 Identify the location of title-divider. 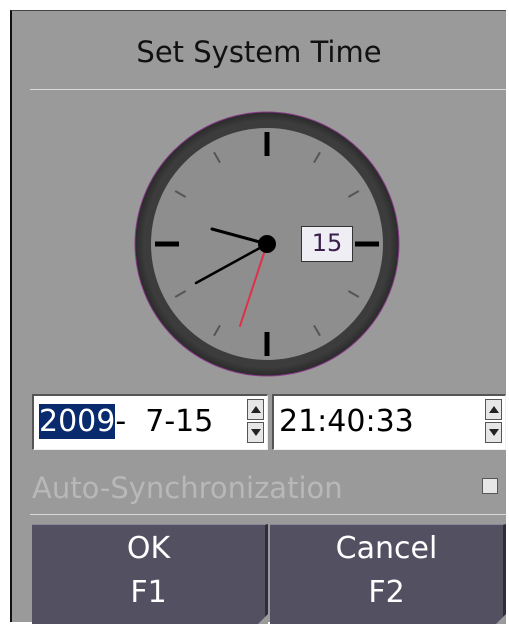
(268, 89).